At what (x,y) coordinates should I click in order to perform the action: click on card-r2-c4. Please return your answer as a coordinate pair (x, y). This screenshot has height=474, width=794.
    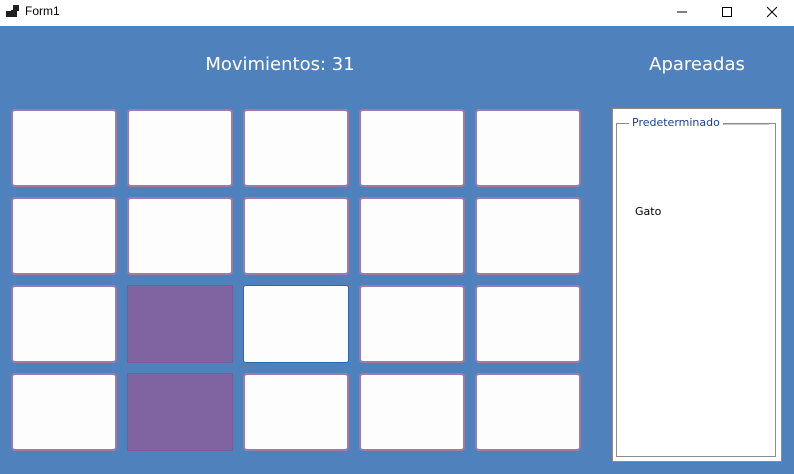
    Looking at the image, I should click on (412, 236).